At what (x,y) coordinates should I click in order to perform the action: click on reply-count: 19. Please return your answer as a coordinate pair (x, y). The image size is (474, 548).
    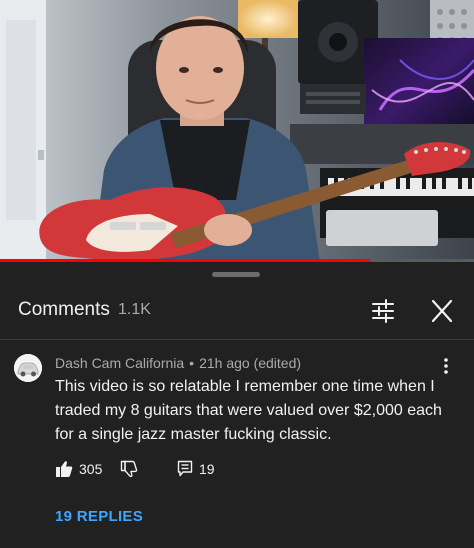
    Looking at the image, I should click on (207, 469).